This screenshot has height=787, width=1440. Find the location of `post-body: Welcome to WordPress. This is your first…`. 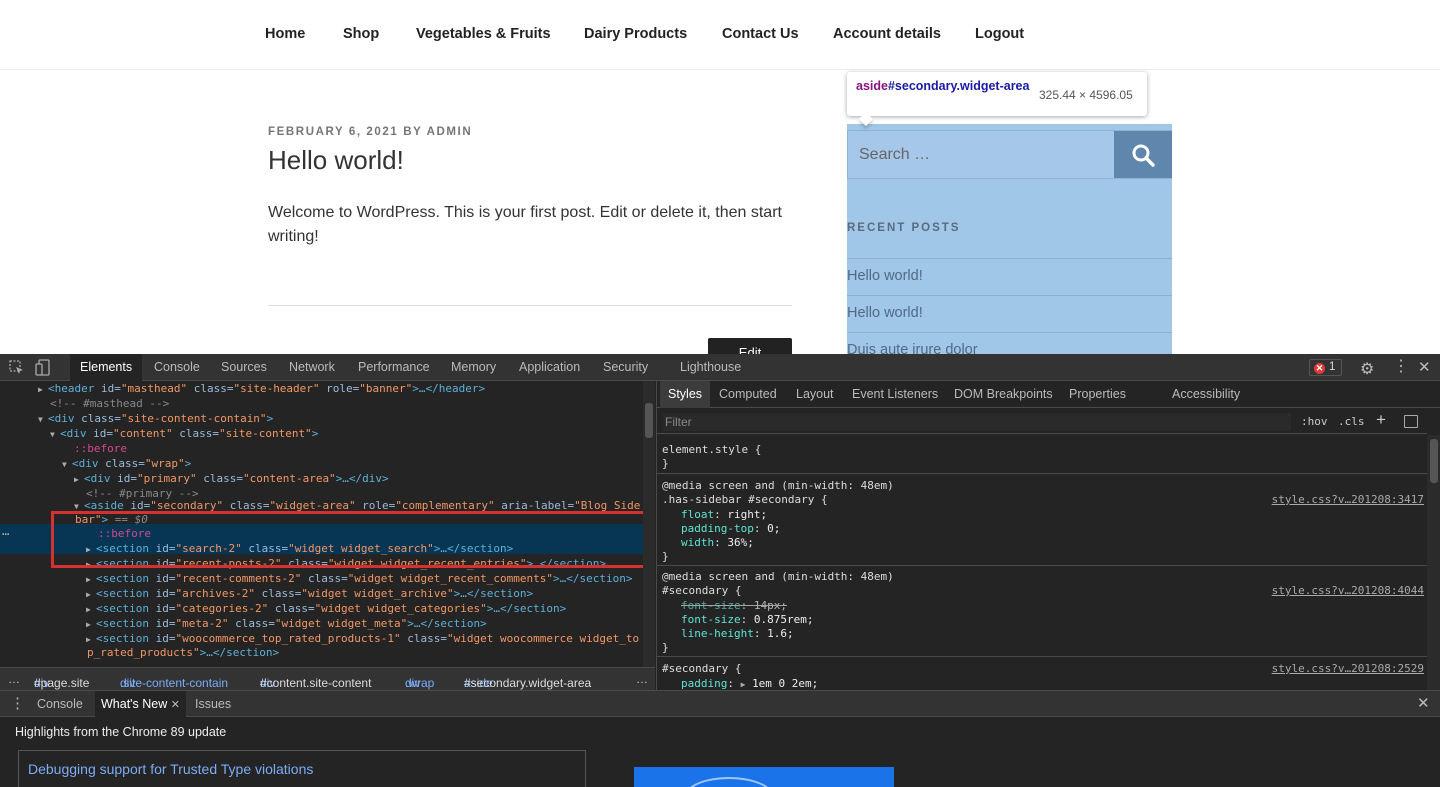

post-body: Welcome to WordPress. This is your first… is located at coordinates (525, 224).